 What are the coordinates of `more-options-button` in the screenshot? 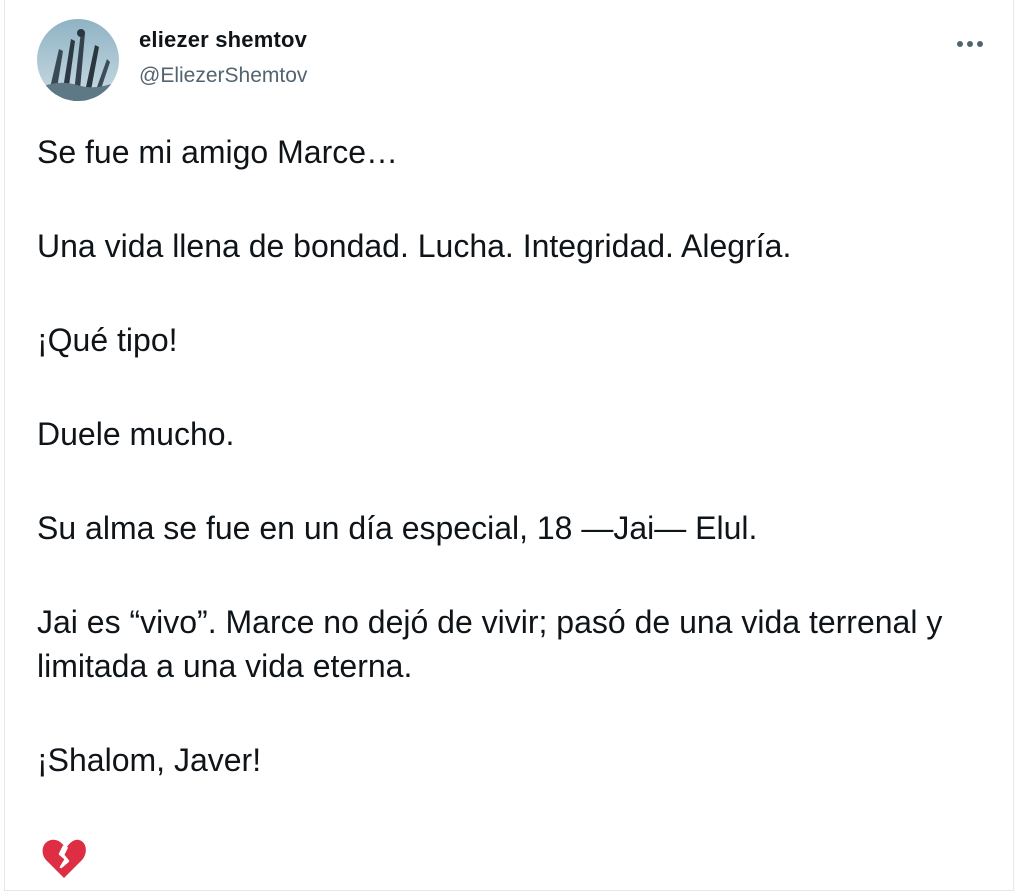 It's located at (970, 44).